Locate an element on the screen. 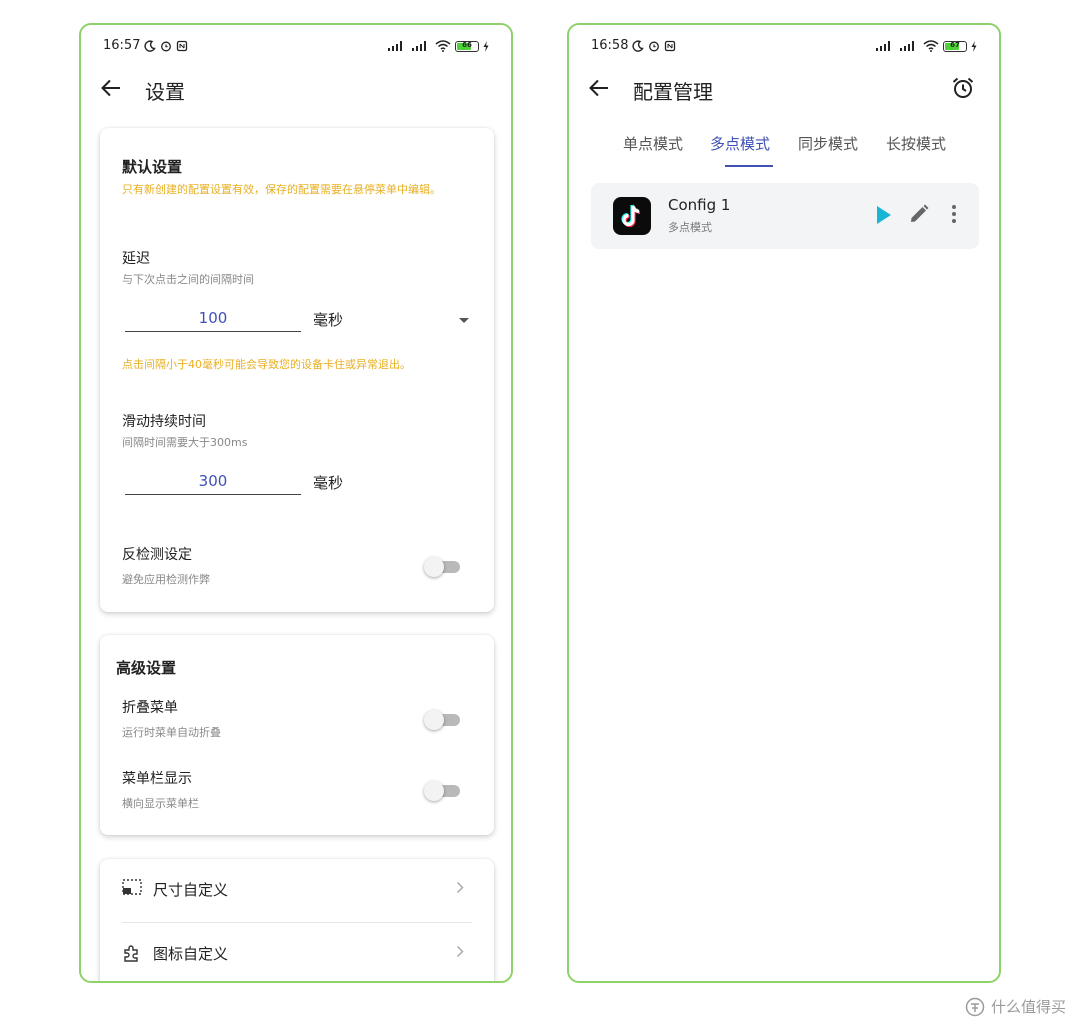 Image resolution: width=1080 pixels, height=1027 pixels. menubar-display-title: 菜单栏显示 is located at coordinates (157, 779).